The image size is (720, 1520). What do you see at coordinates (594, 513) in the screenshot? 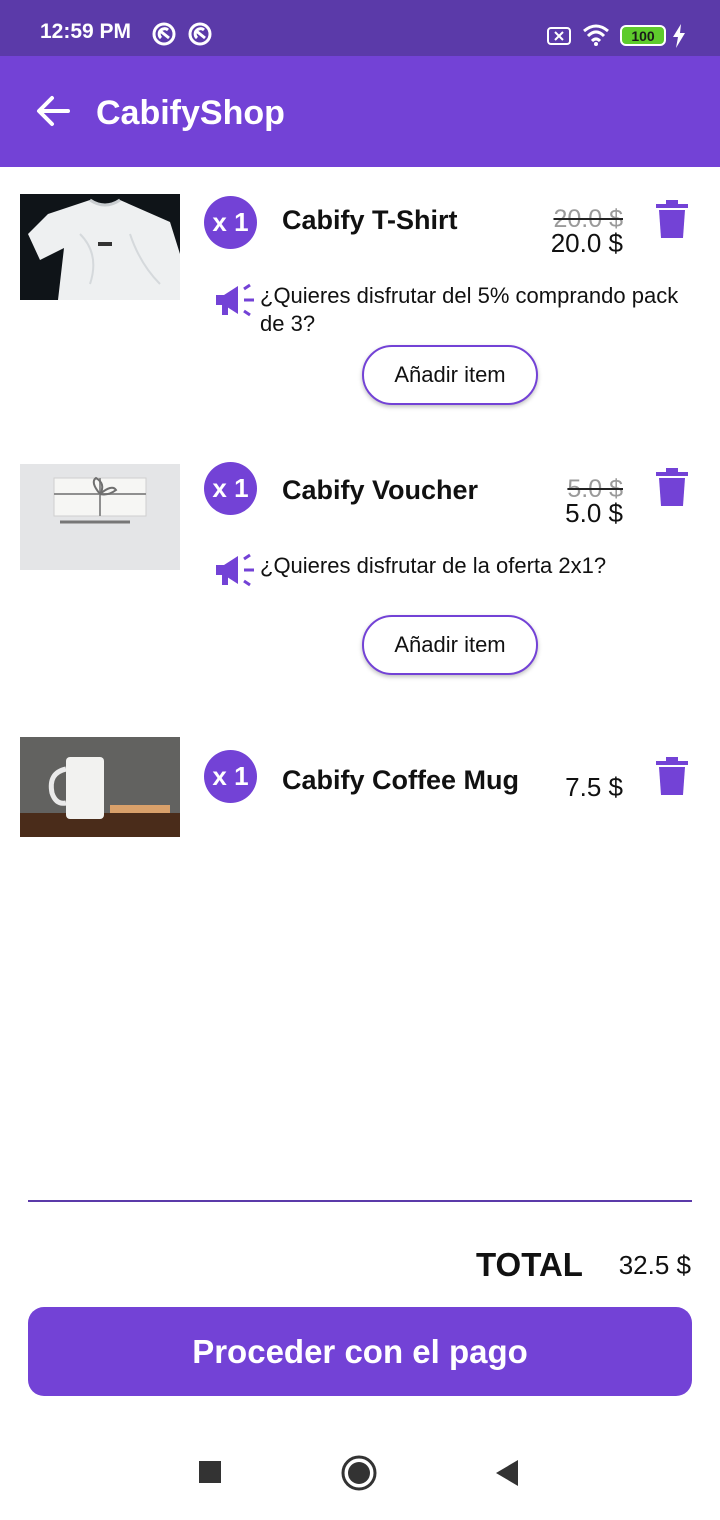
I see `product-price: 5.0 $` at bounding box center [594, 513].